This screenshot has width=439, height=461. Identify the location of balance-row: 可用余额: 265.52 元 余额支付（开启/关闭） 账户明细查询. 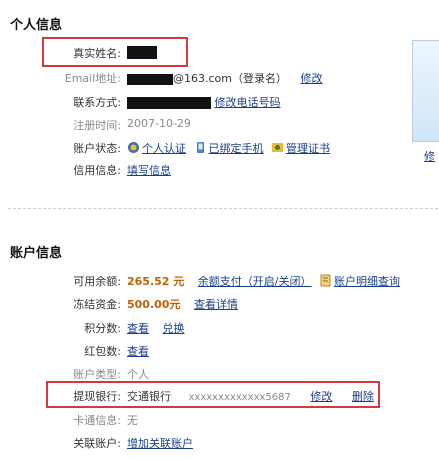
(219, 283).